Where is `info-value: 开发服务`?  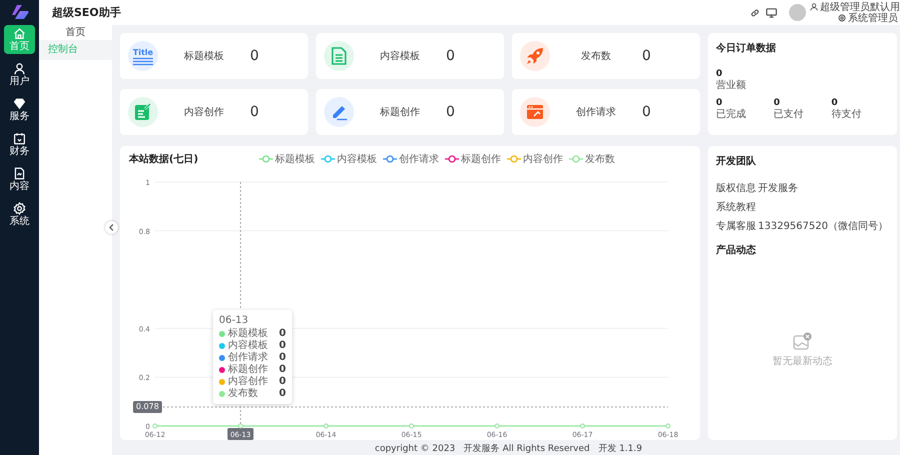 info-value: 开发服务 is located at coordinates (778, 188).